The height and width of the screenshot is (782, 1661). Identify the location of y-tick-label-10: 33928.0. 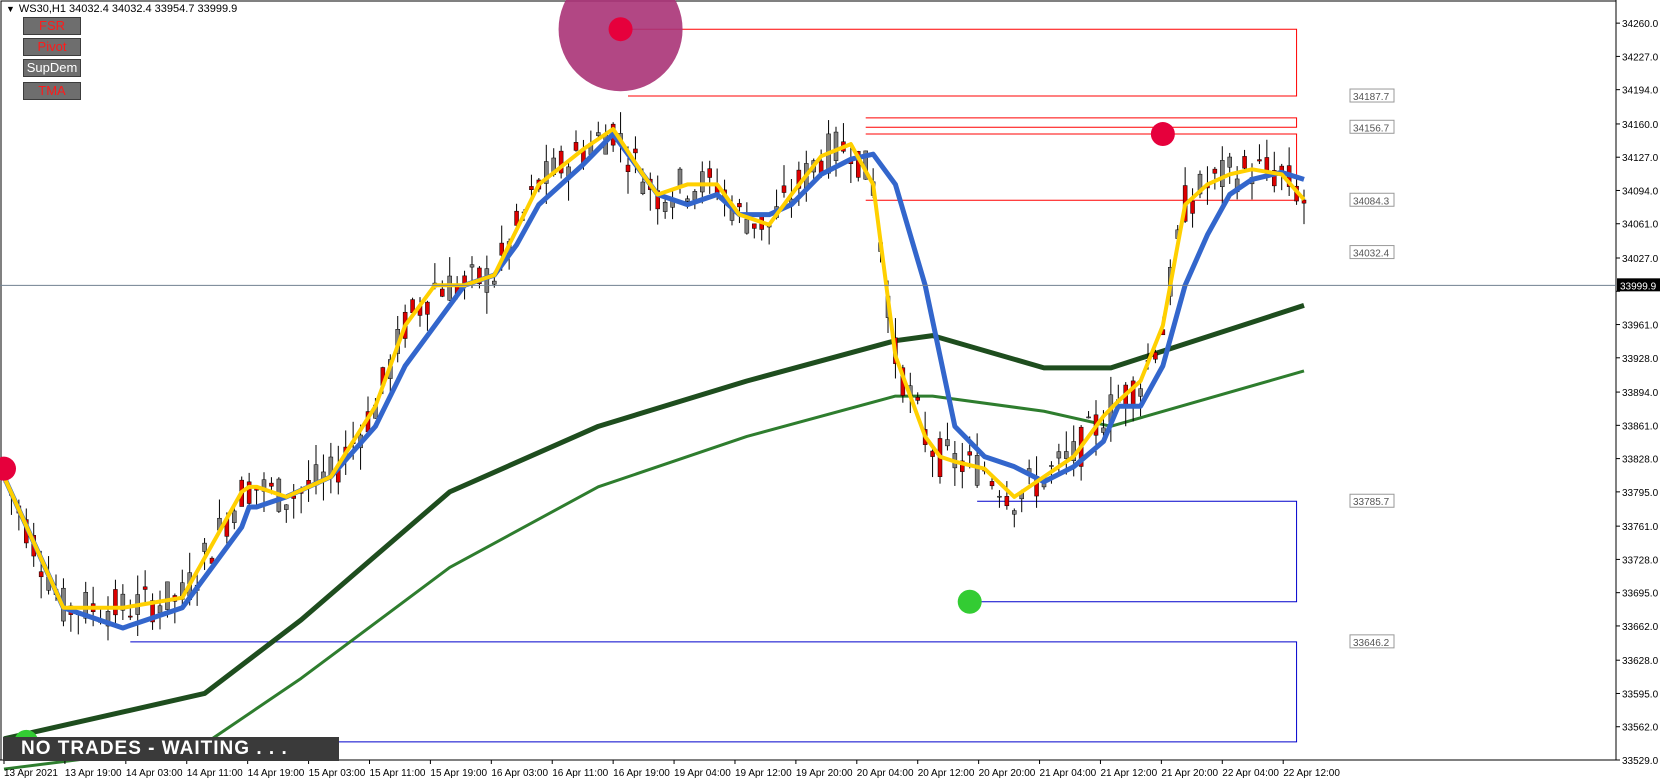
(1640, 359).